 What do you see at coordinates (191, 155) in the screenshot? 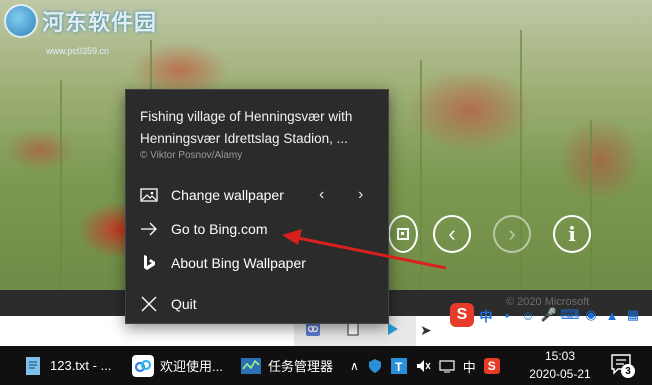
I see `image-credit: © Viktor Posnov/Alamy` at bounding box center [191, 155].